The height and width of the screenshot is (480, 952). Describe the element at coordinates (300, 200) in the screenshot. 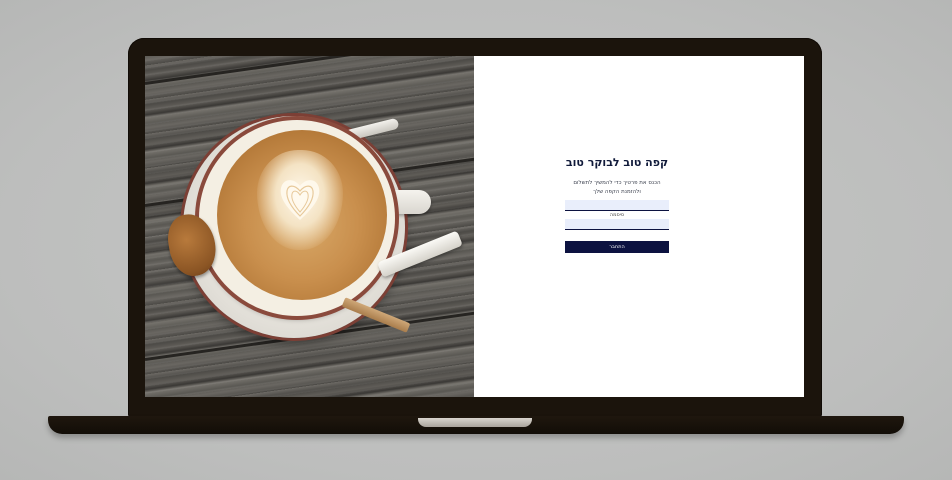

I see `latte-heart-icon` at that location.